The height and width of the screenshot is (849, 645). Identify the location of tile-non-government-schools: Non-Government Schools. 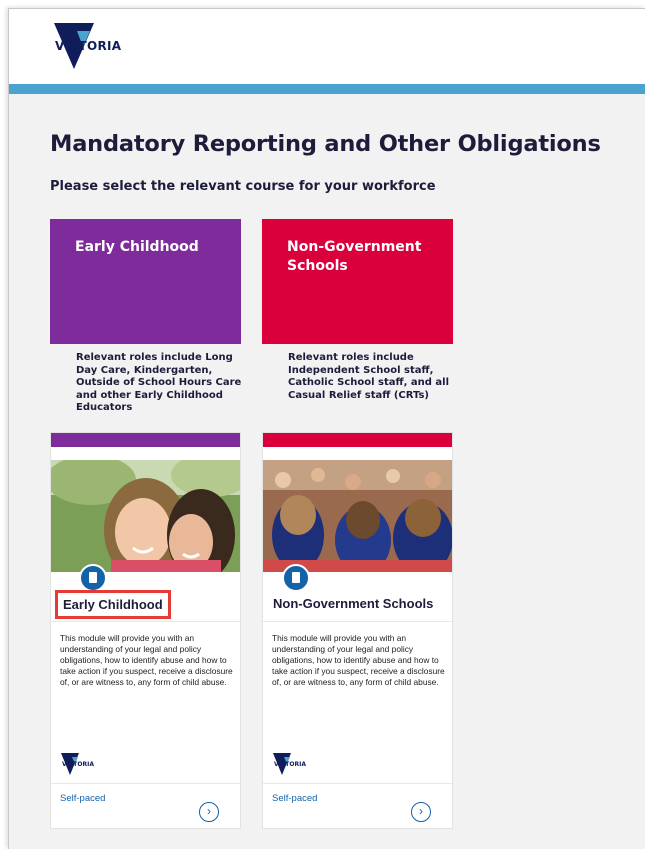
(357, 281).